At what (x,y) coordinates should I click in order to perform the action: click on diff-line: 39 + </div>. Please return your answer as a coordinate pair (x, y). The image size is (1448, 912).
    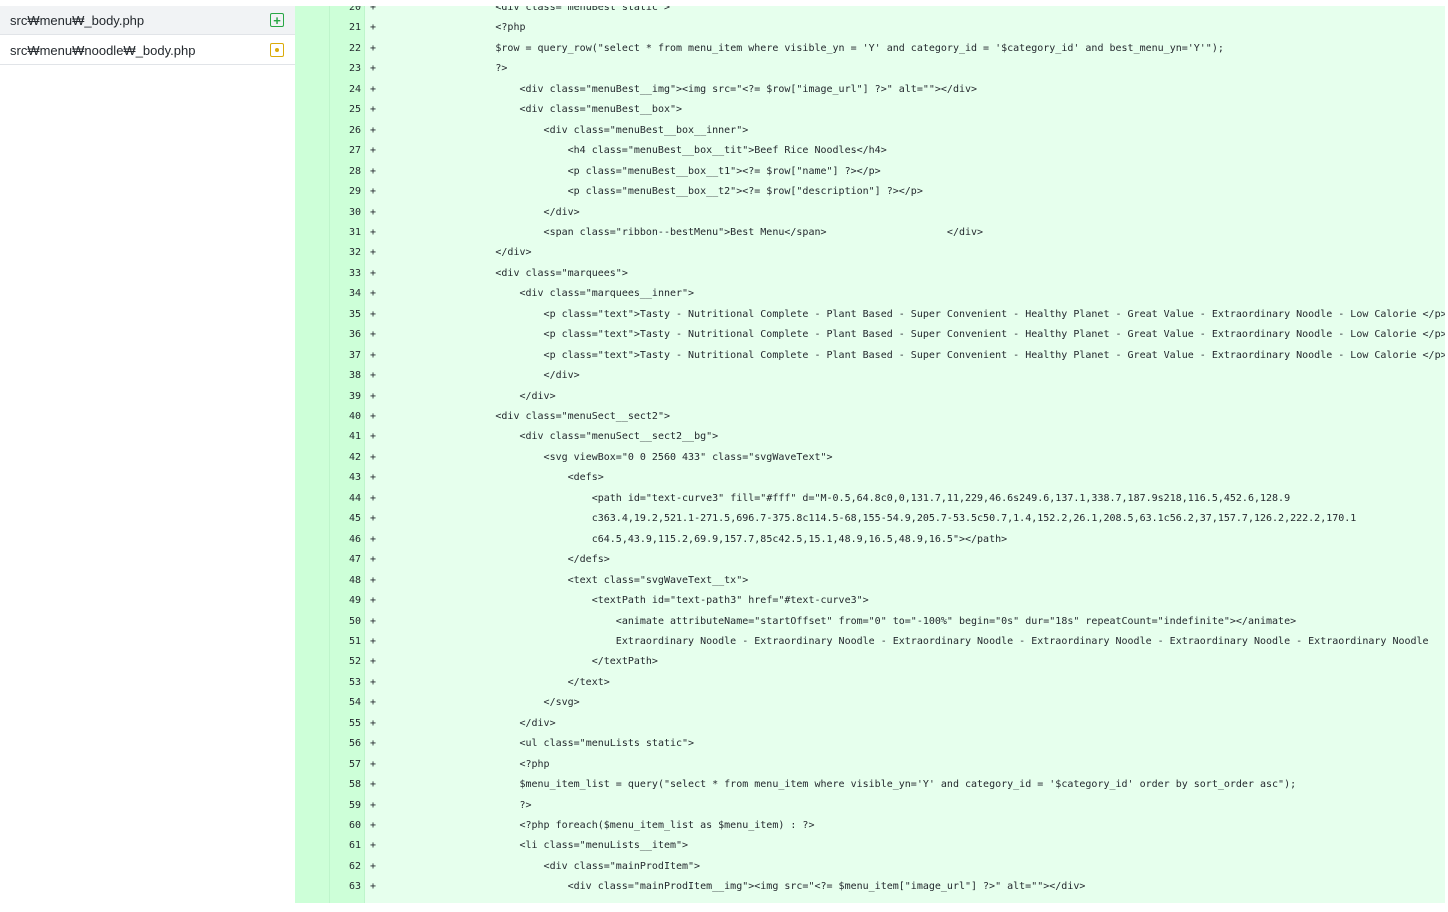
    Looking at the image, I should click on (870, 397).